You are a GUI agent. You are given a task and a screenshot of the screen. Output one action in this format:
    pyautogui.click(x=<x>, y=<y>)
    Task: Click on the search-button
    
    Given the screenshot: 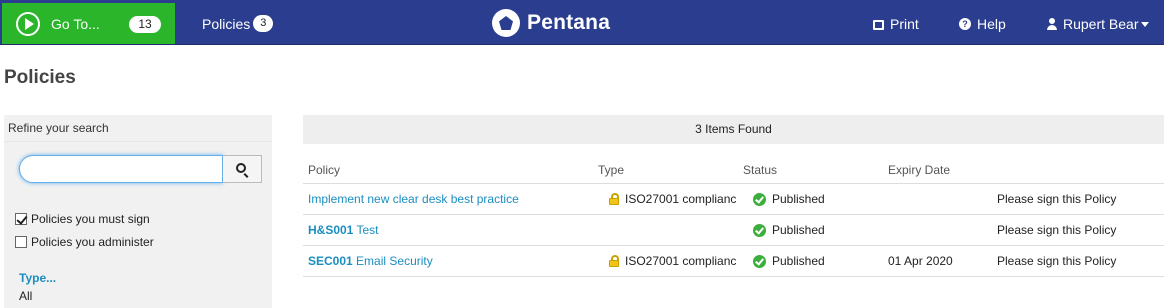 What is the action you would take?
    pyautogui.click(x=242, y=169)
    